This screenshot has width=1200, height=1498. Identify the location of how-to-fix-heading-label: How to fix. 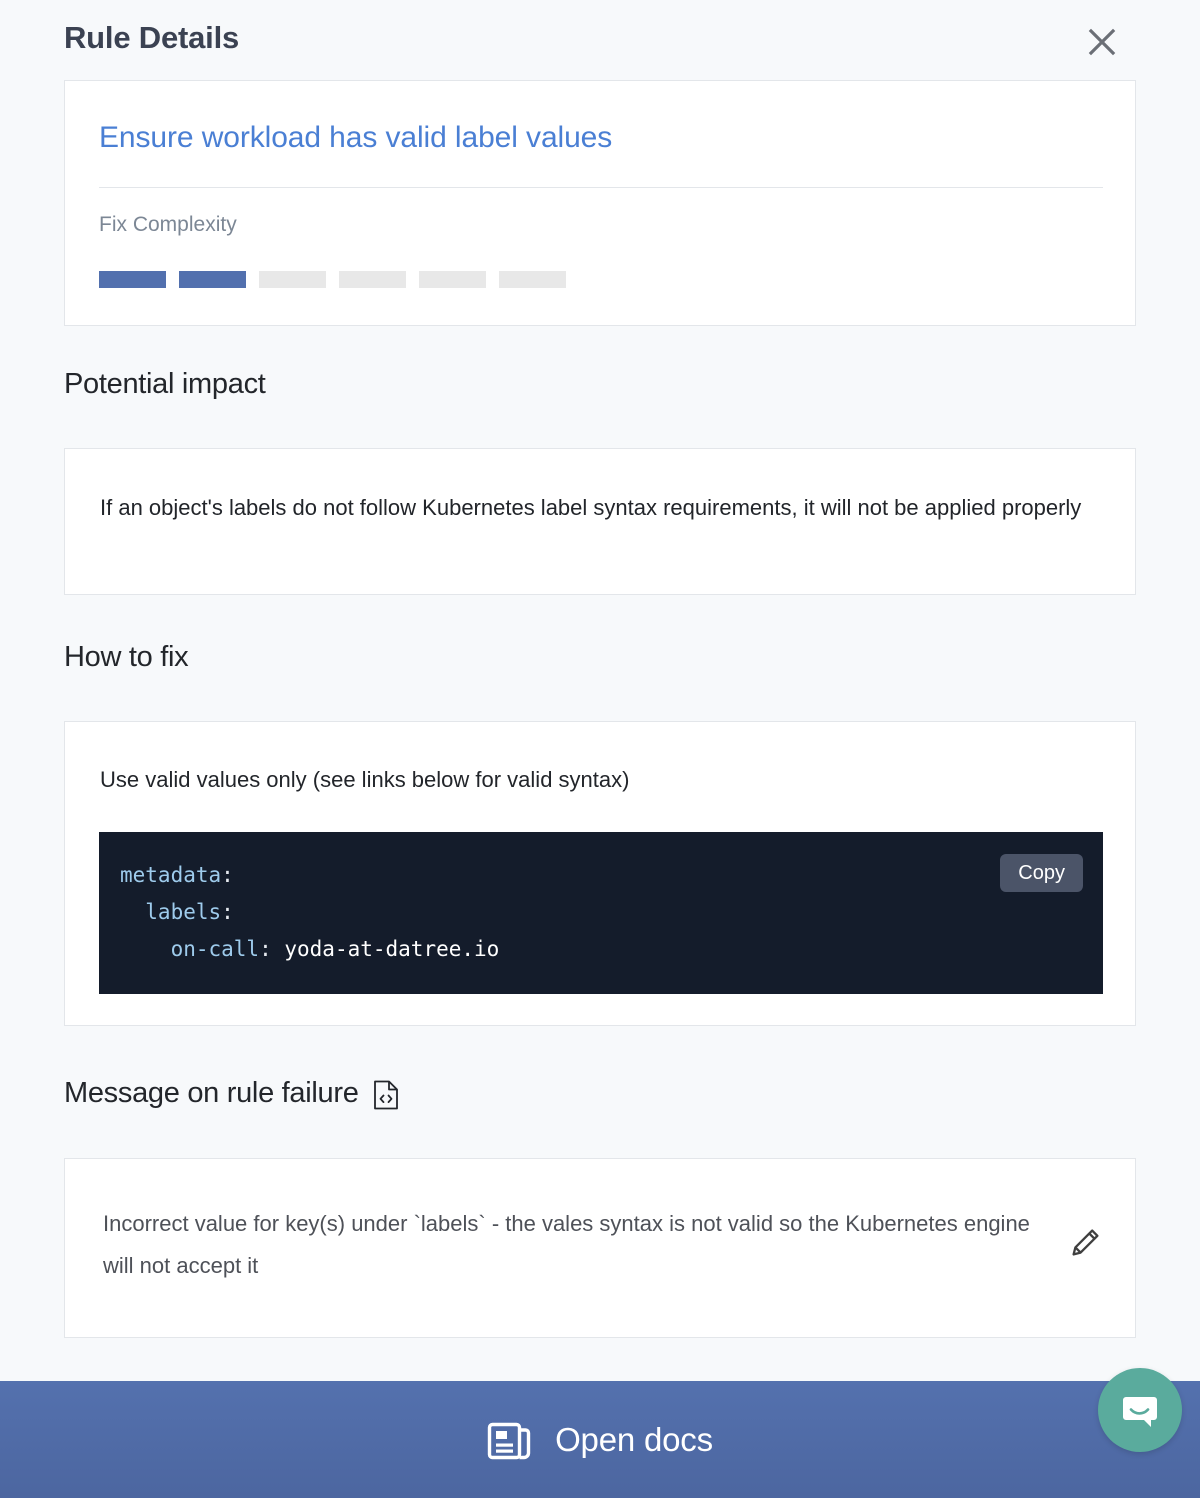
(126, 657).